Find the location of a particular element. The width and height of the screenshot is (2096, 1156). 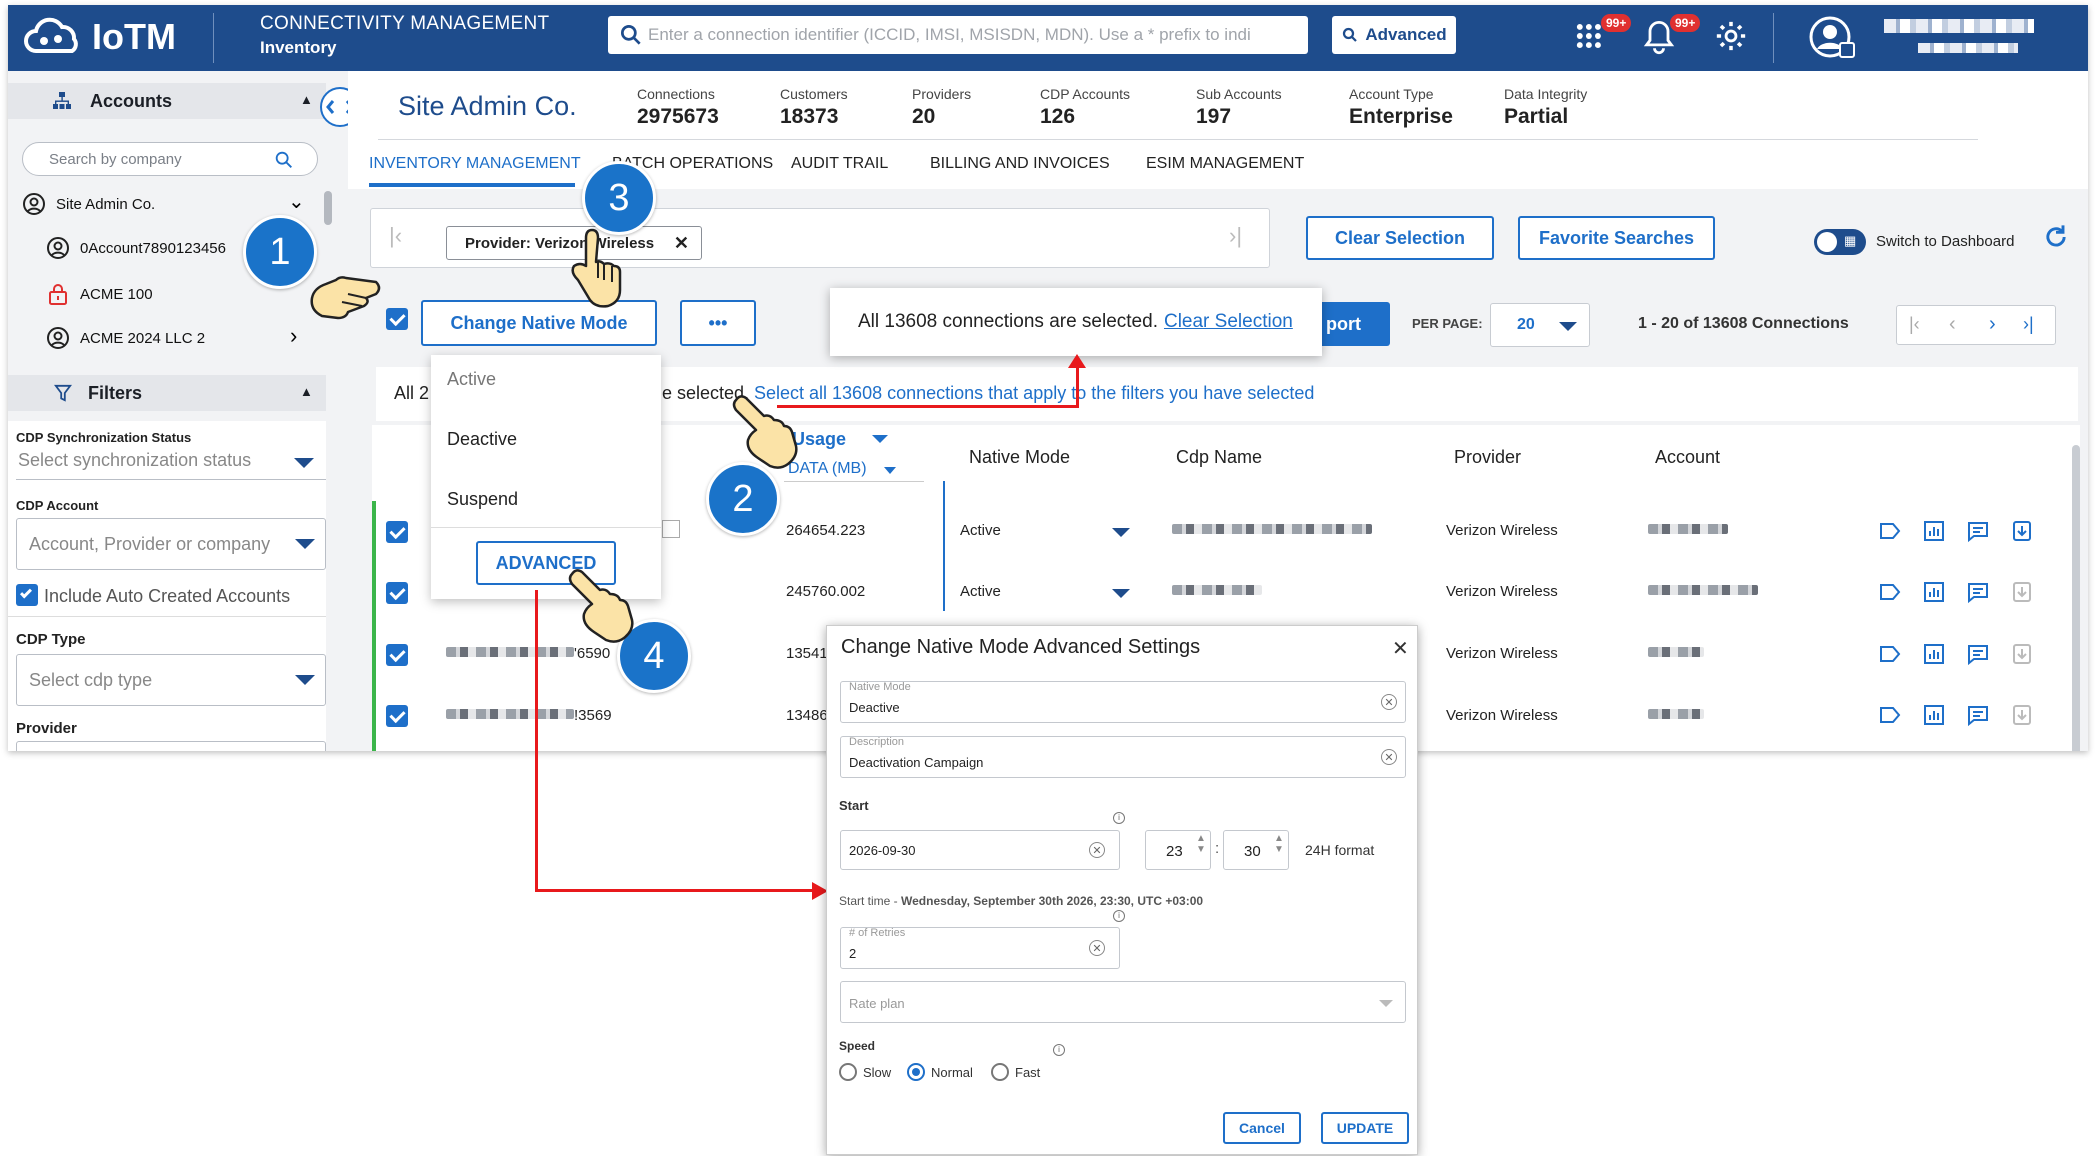

account-item-0account: 0Account7890123456 is located at coordinates (136, 248).